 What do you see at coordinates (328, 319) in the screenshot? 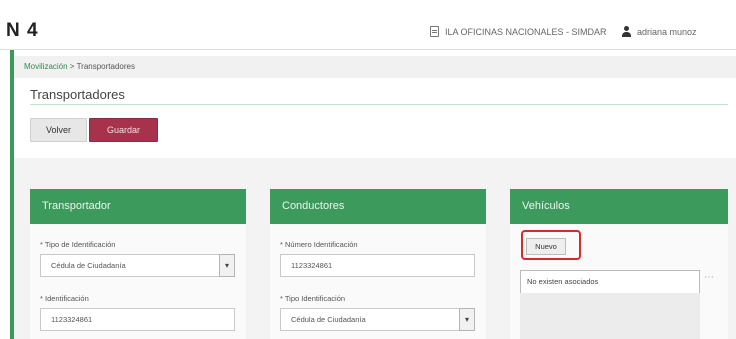
I see `conductor-id-type-value: Cédula de Ciudadanía` at bounding box center [328, 319].